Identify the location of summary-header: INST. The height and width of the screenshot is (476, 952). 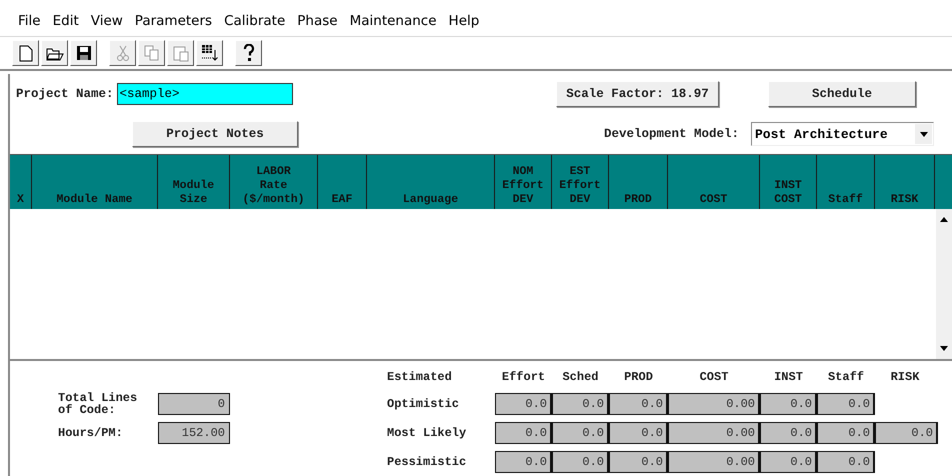
(788, 377).